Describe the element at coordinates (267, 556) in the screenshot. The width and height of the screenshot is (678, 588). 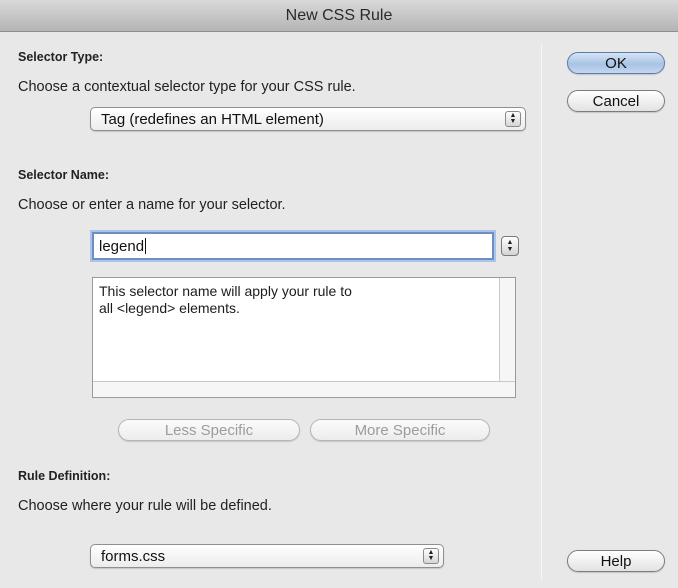
I see `rule-definition-select: forms.css ▲ ▼` at that location.